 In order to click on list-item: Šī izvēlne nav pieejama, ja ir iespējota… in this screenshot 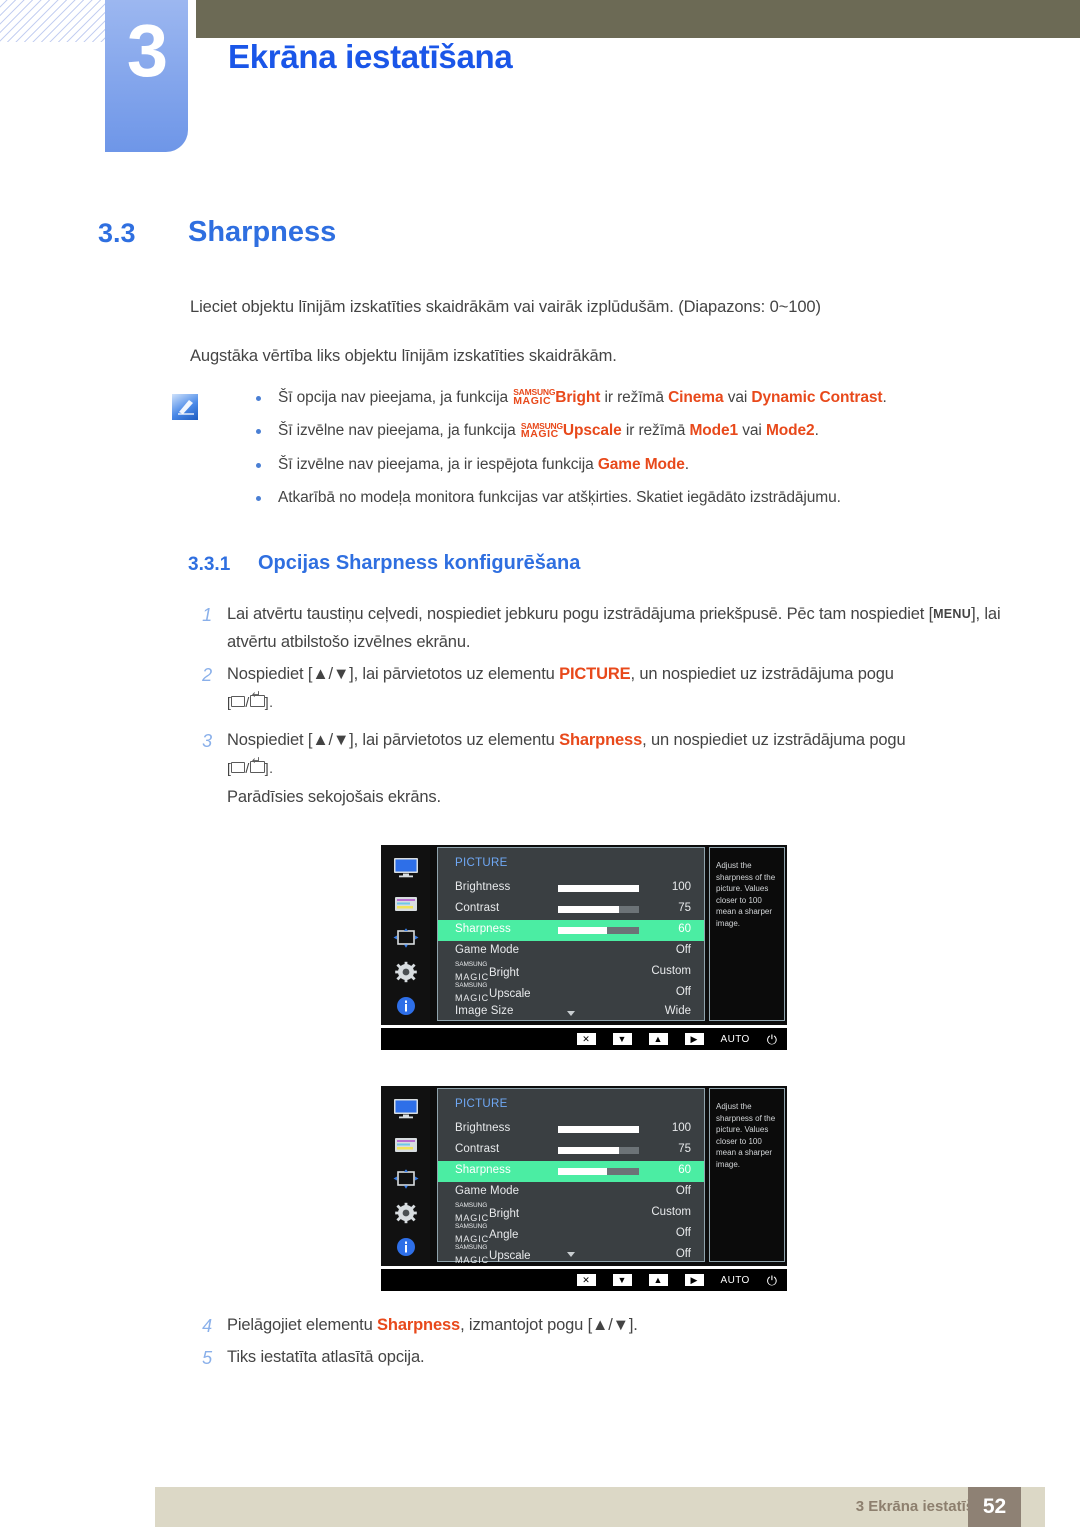, I will do `click(650, 464)`.